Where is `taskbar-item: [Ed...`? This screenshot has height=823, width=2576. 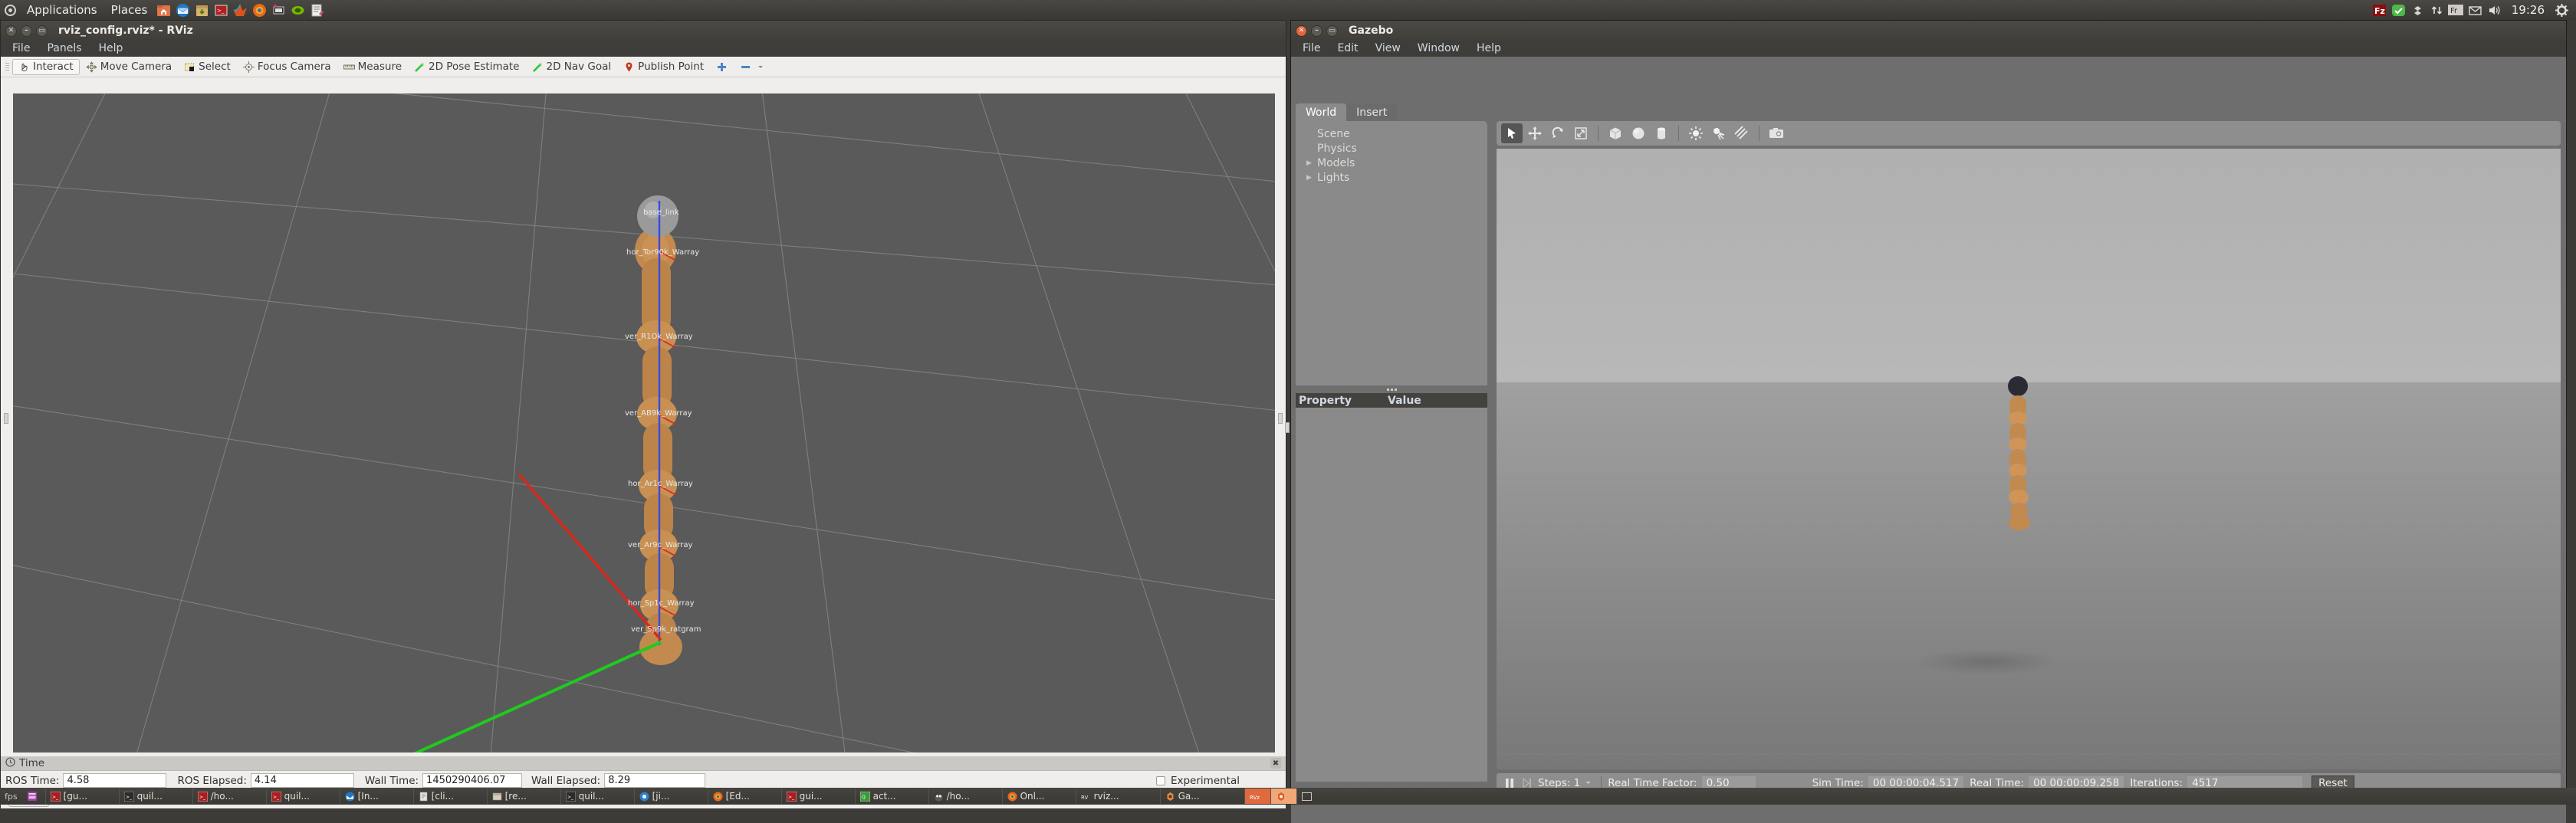 taskbar-item: [Ed... is located at coordinates (744, 796).